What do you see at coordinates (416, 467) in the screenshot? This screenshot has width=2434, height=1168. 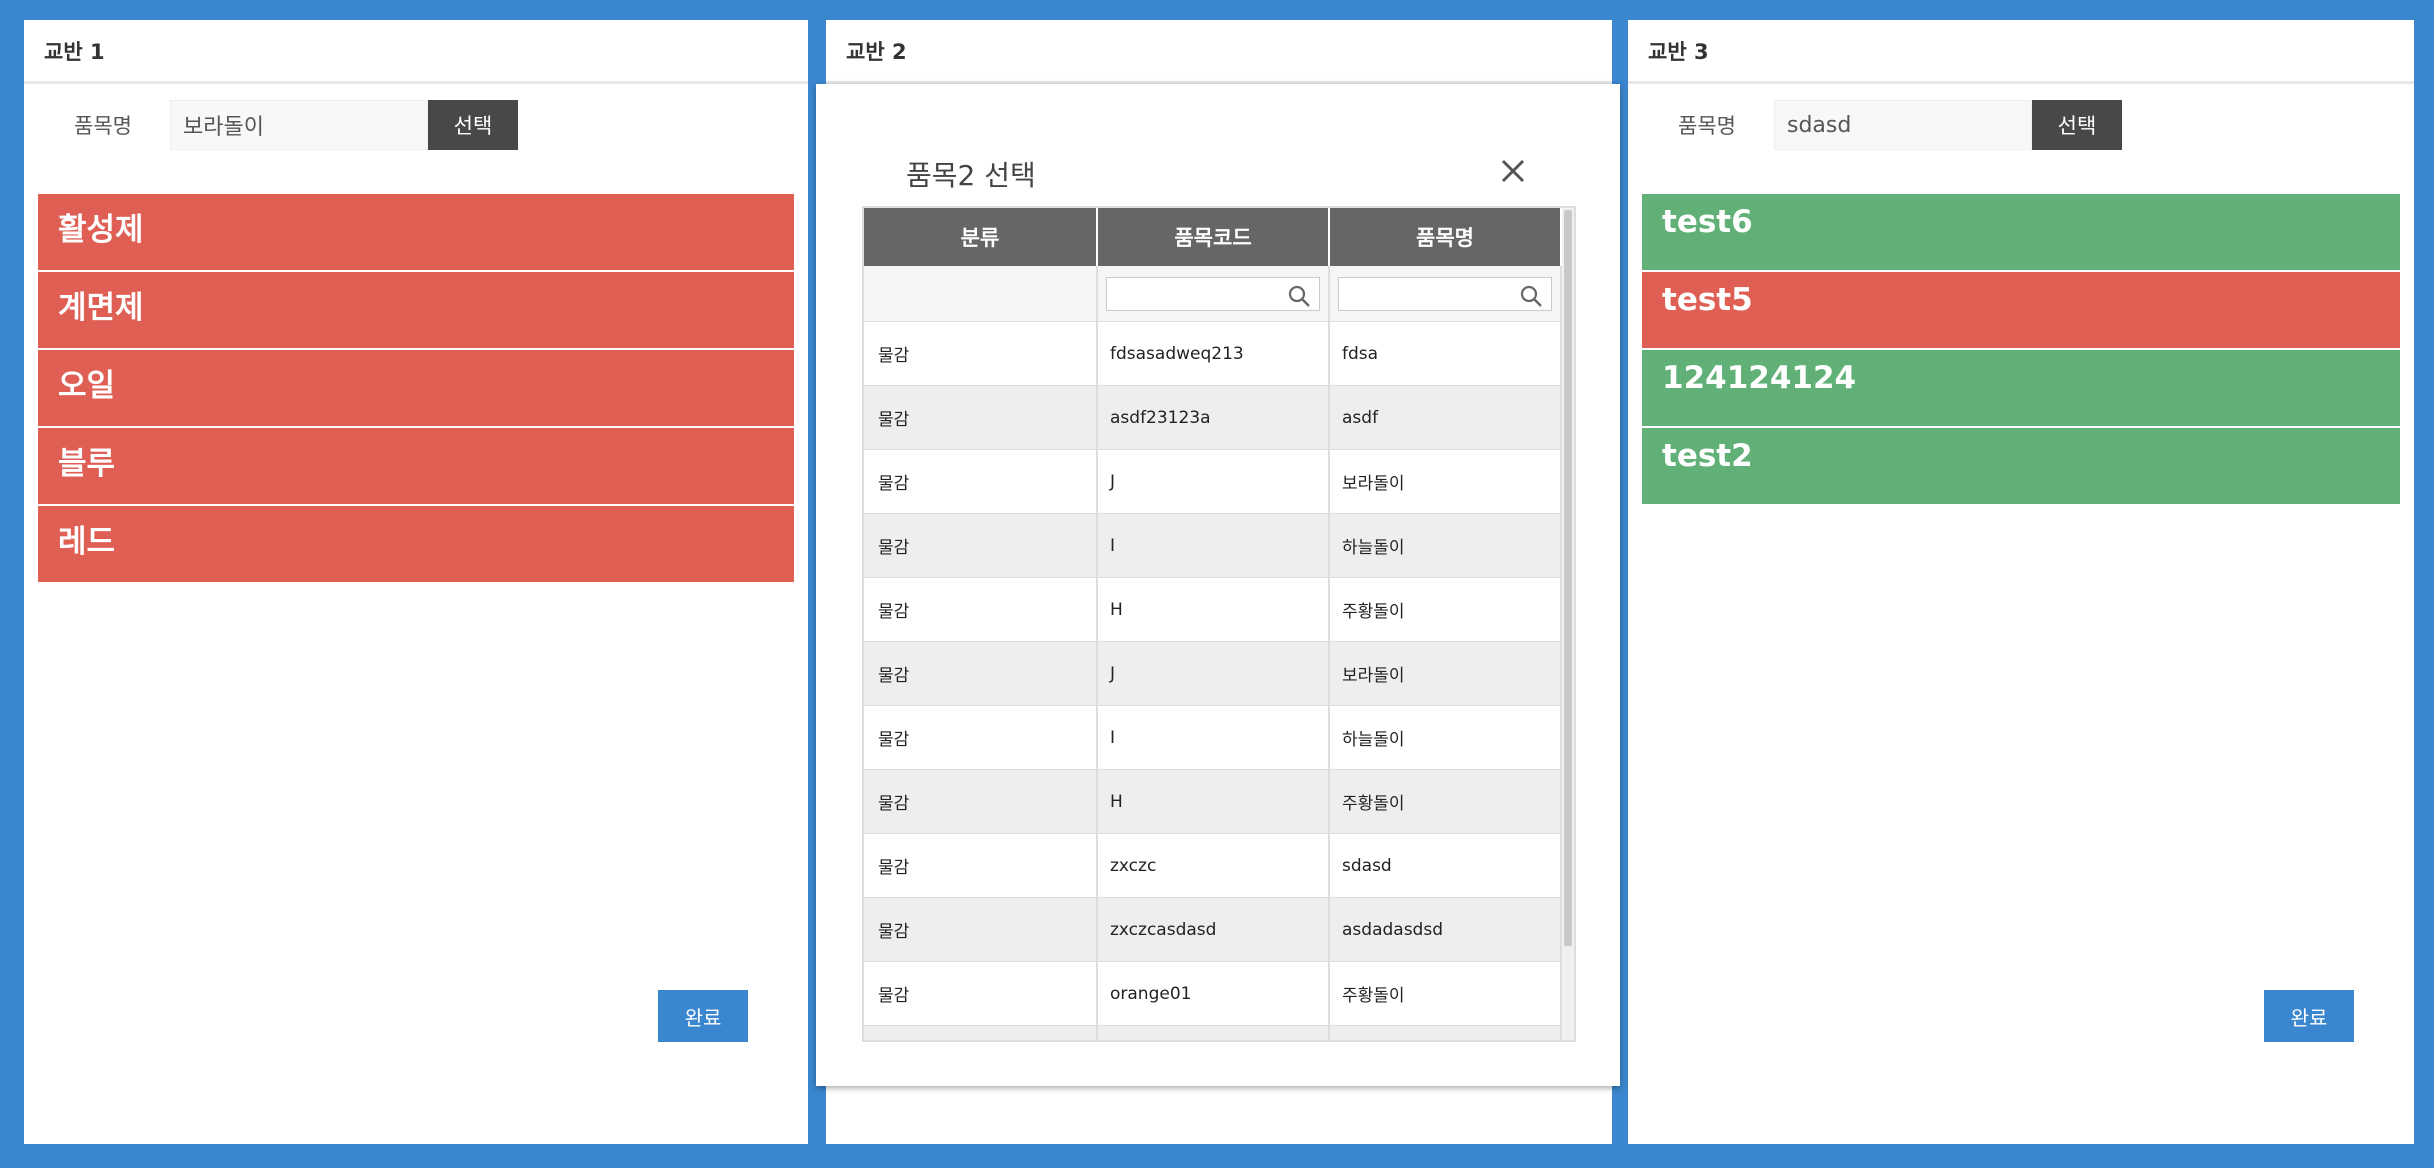 I see `list-item: 블루` at bounding box center [416, 467].